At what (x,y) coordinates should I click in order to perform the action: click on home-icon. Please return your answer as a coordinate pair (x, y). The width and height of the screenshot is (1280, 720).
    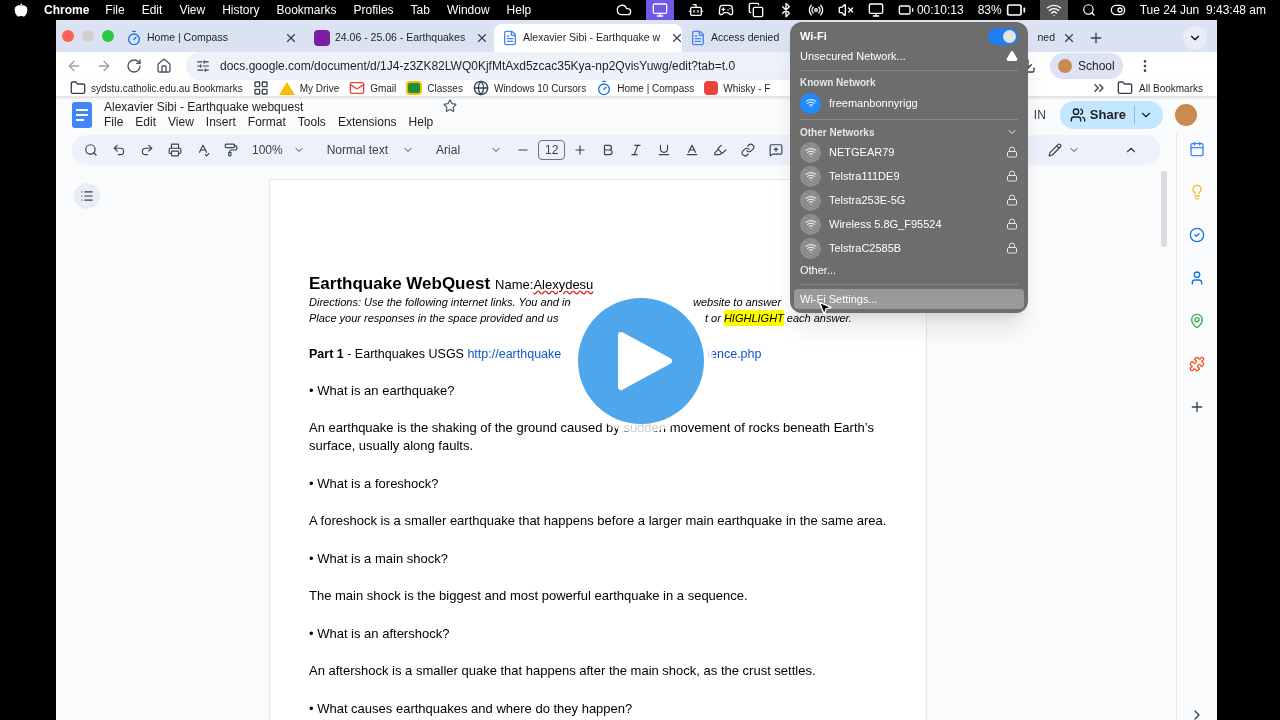
    Looking at the image, I should click on (164, 66).